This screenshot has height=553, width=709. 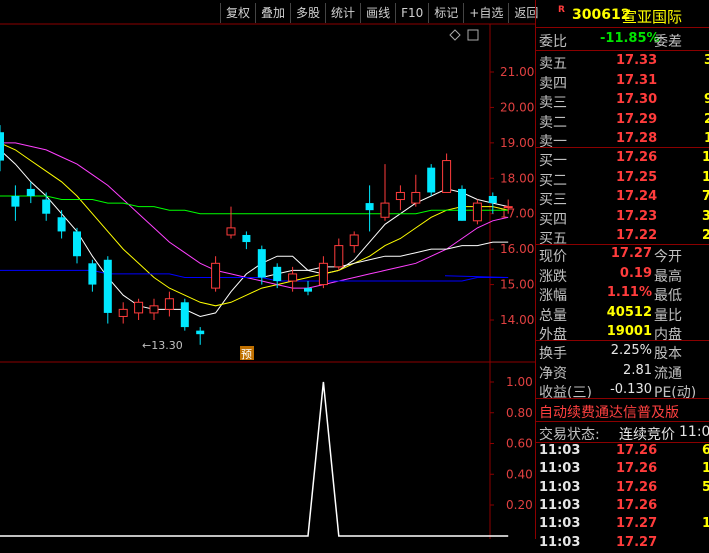 I want to click on toolbar-button-0: 复权, so click(x=237, y=13).